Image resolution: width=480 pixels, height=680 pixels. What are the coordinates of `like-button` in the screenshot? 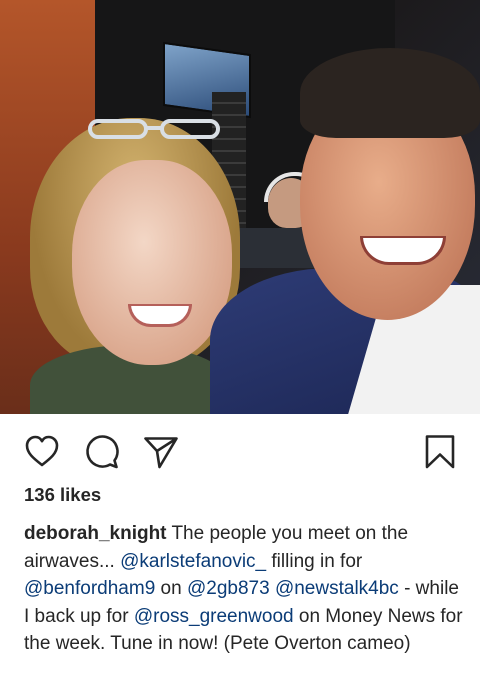 It's located at (42, 452).